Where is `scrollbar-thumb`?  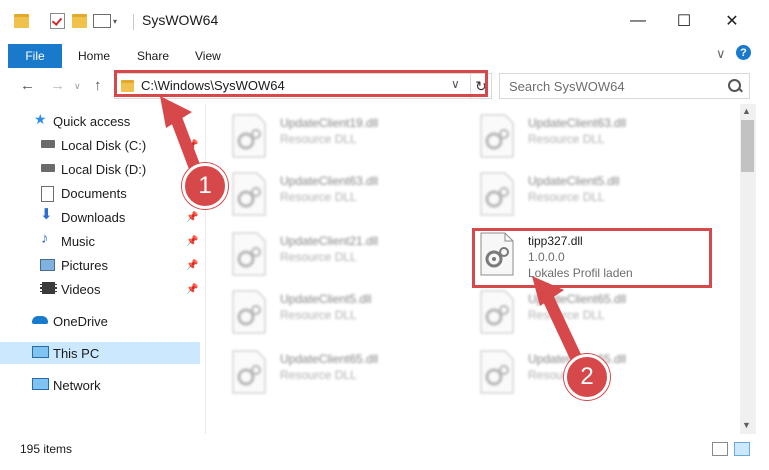
scrollbar-thumb is located at coordinates (747, 146).